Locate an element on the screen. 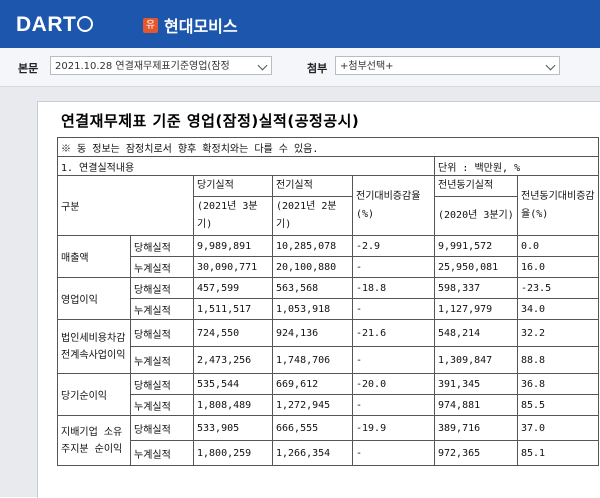 The height and width of the screenshot is (498, 600). value-cell: 974,881 is located at coordinates (476, 405).